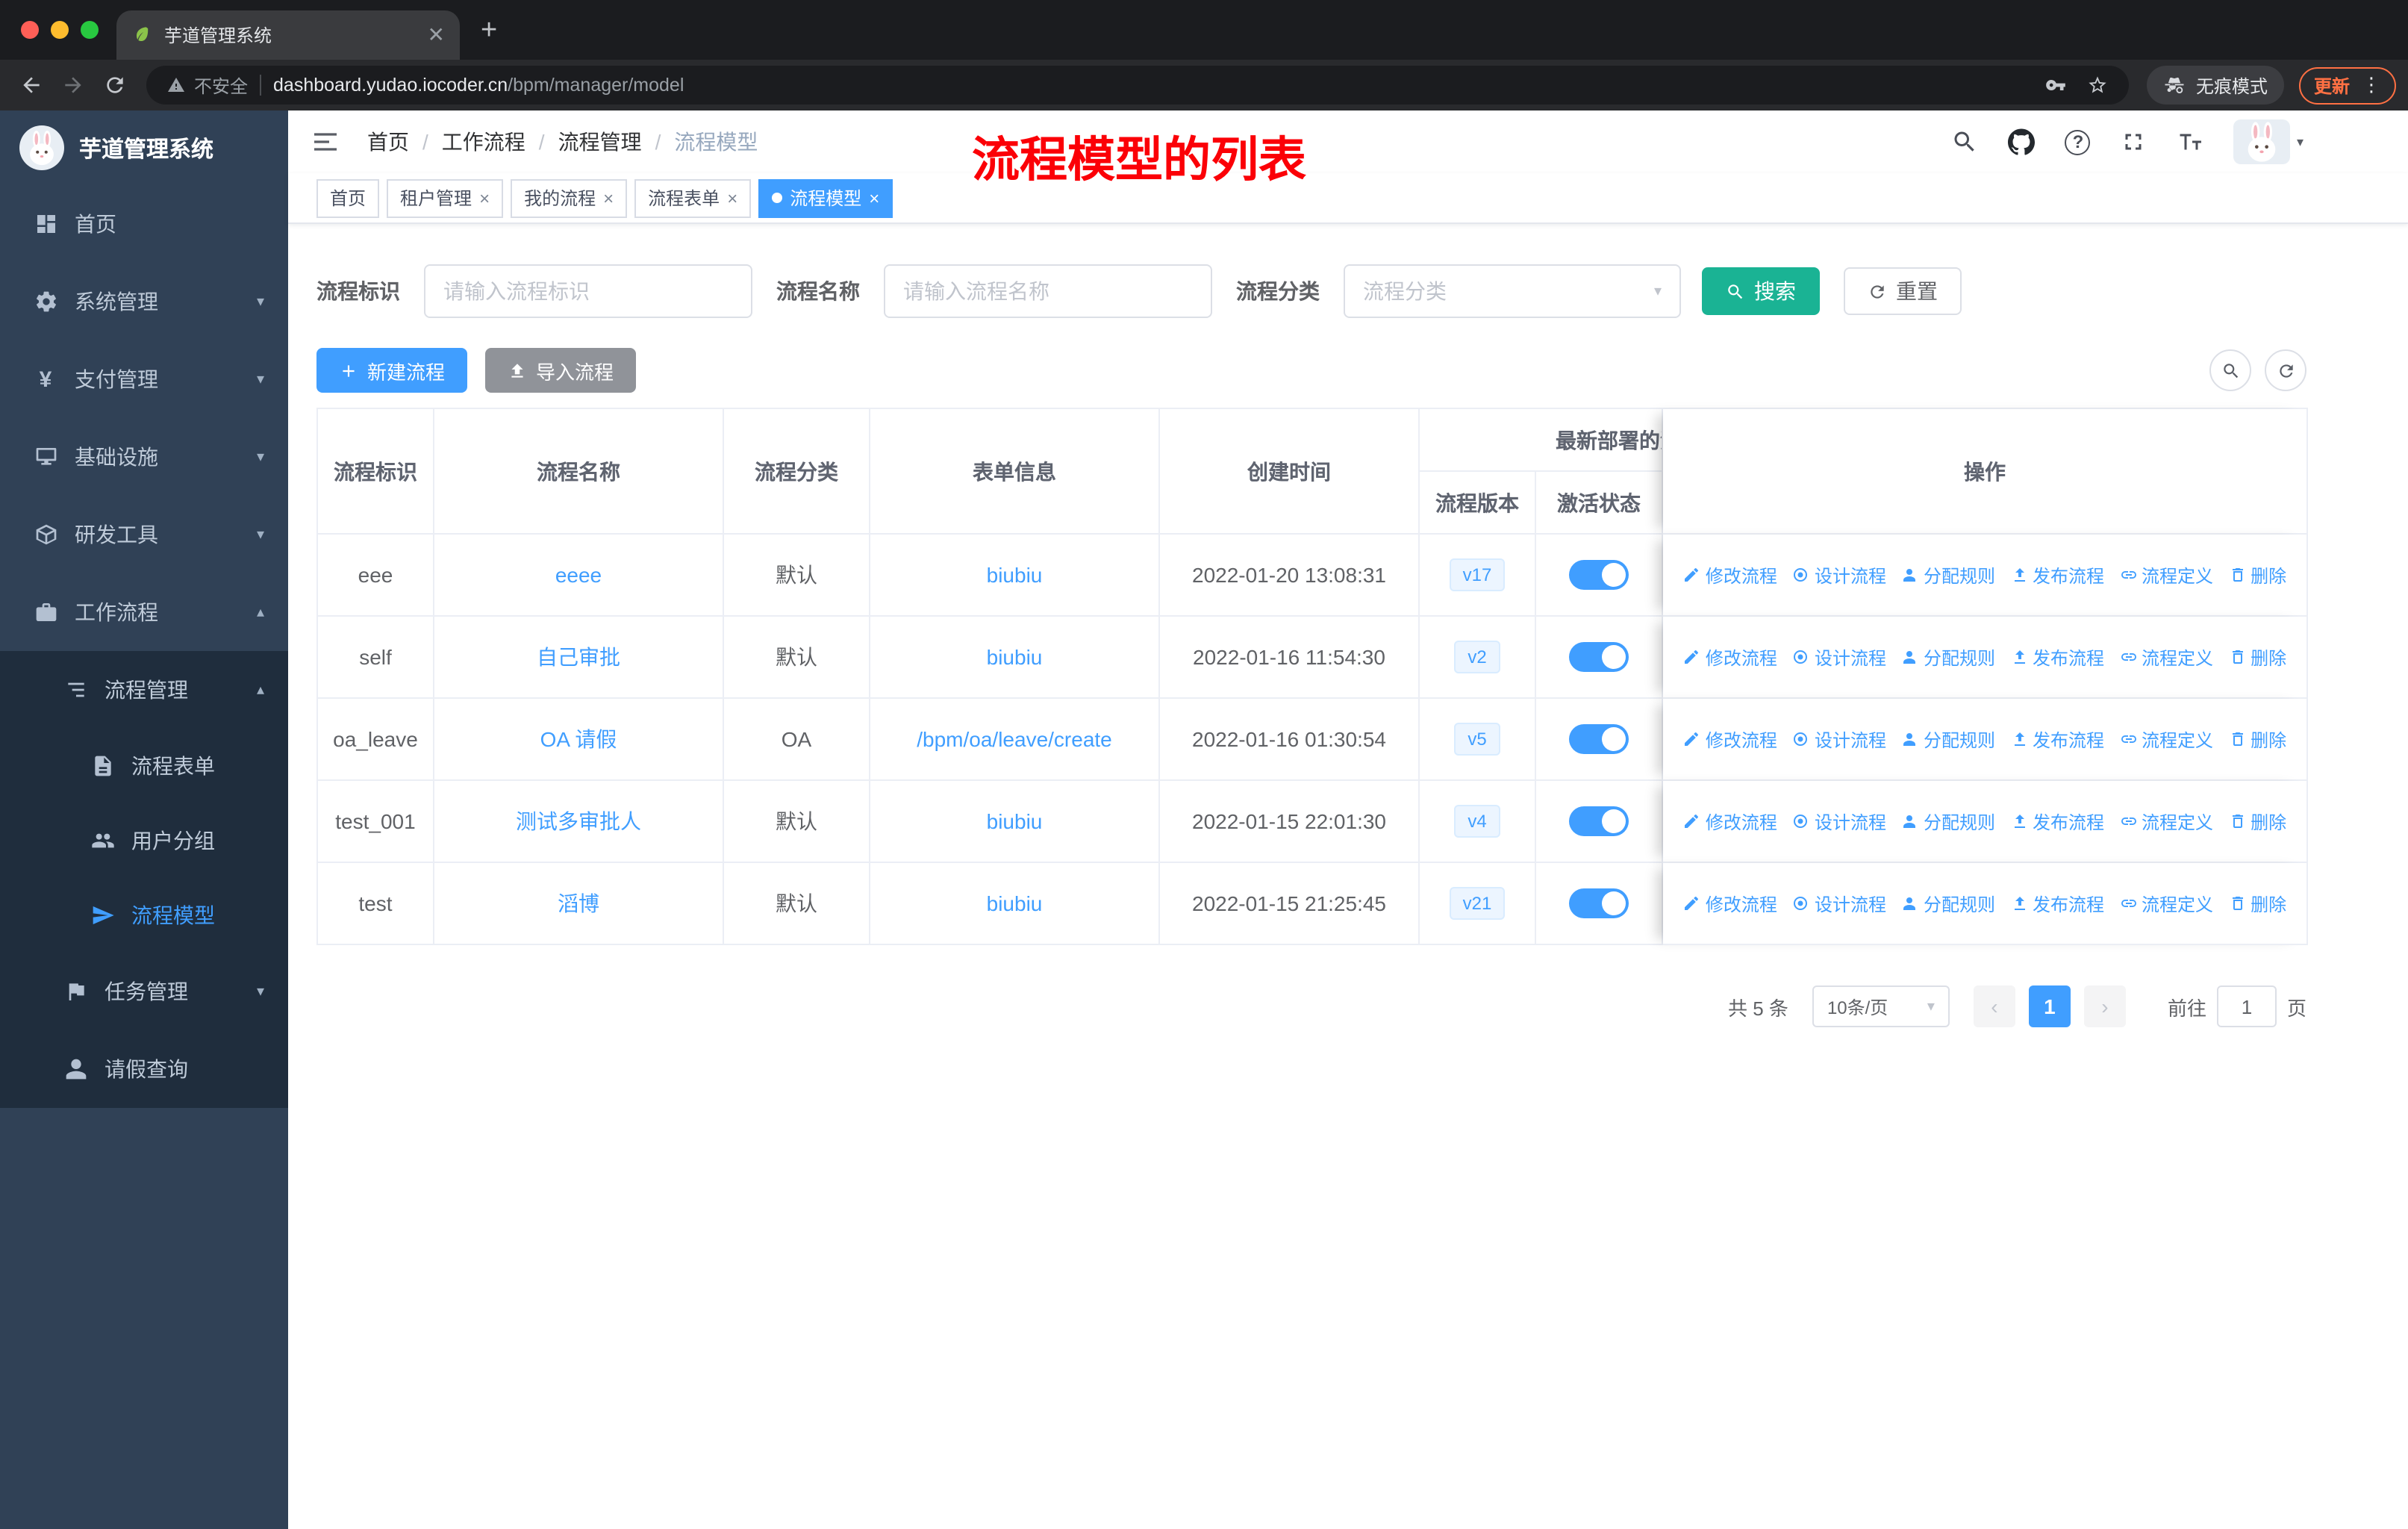 This screenshot has height=1529, width=2408. What do you see at coordinates (578, 657) in the screenshot?
I see `process-name-link: 自己审批` at bounding box center [578, 657].